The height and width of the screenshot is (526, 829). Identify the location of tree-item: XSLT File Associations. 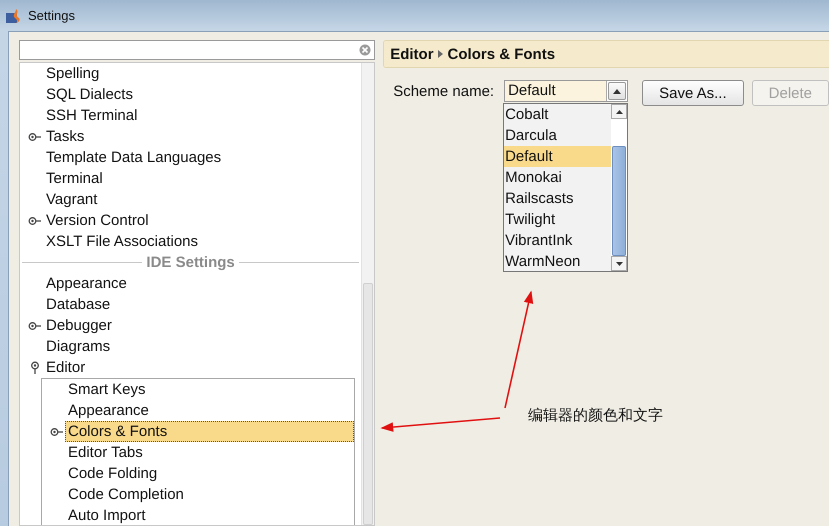
(122, 241).